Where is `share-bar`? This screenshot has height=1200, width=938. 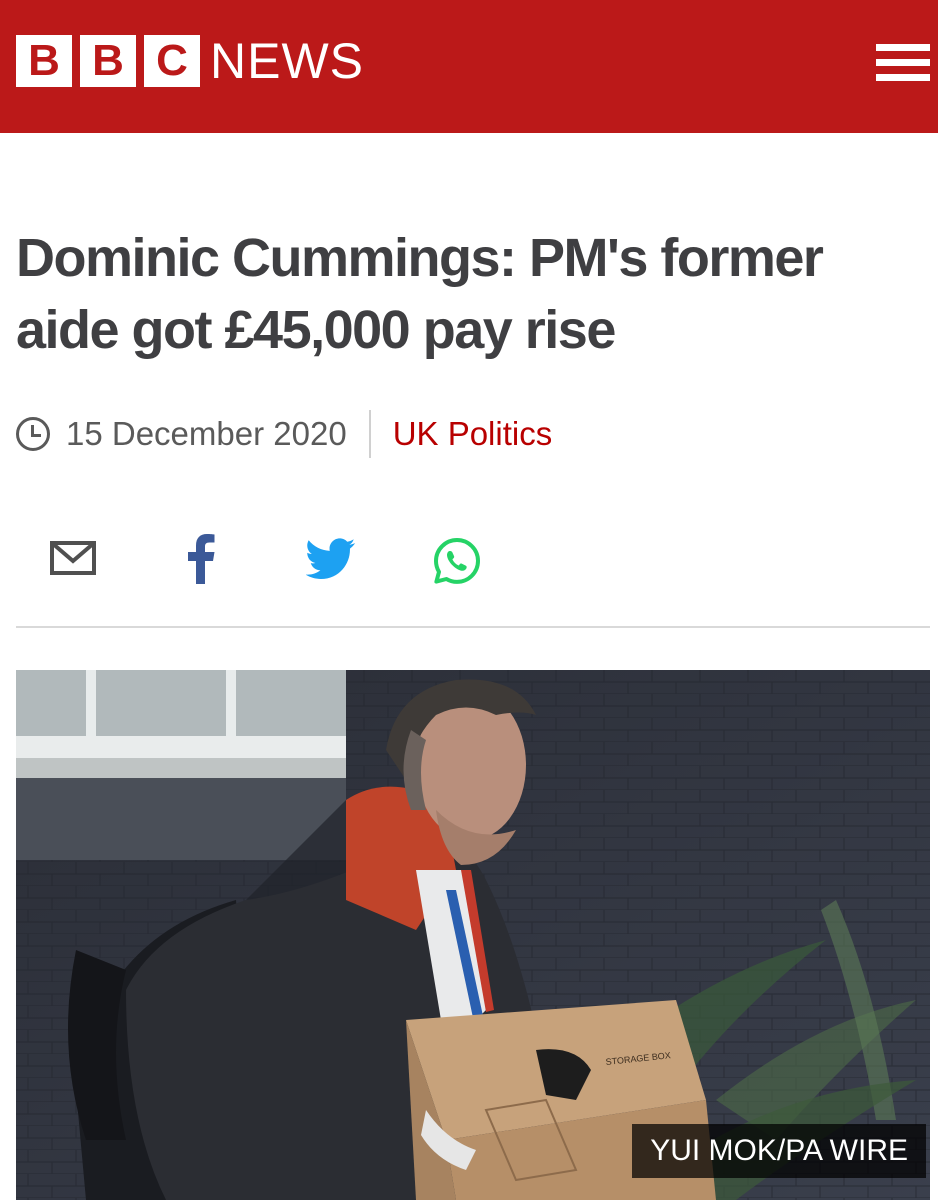 share-bar is located at coordinates (473, 574).